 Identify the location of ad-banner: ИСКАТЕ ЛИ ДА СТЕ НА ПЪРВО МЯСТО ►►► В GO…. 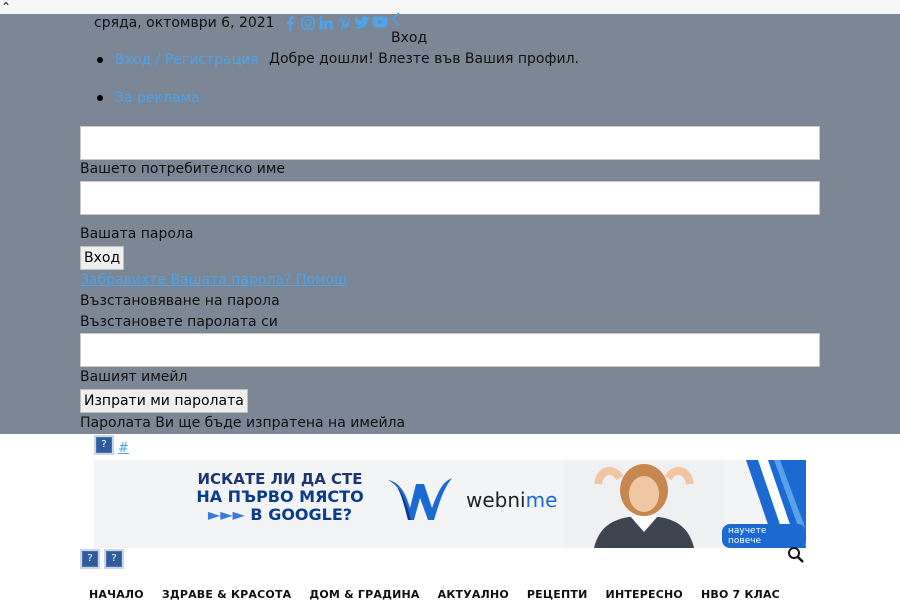
(450, 504).